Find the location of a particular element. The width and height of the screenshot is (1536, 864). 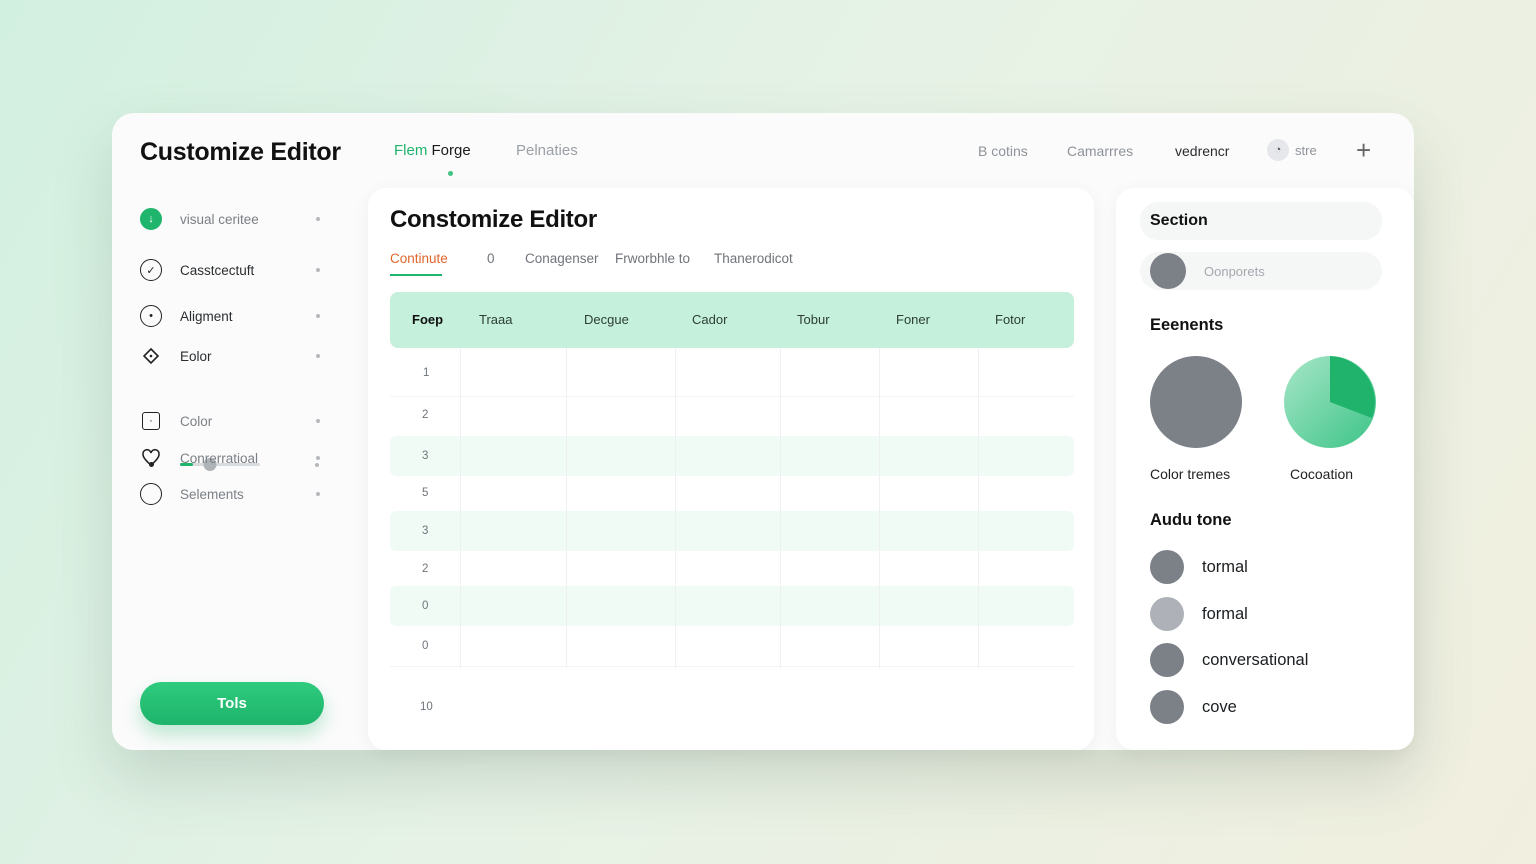

components-placeholder: Oonporets is located at coordinates (1234, 271).